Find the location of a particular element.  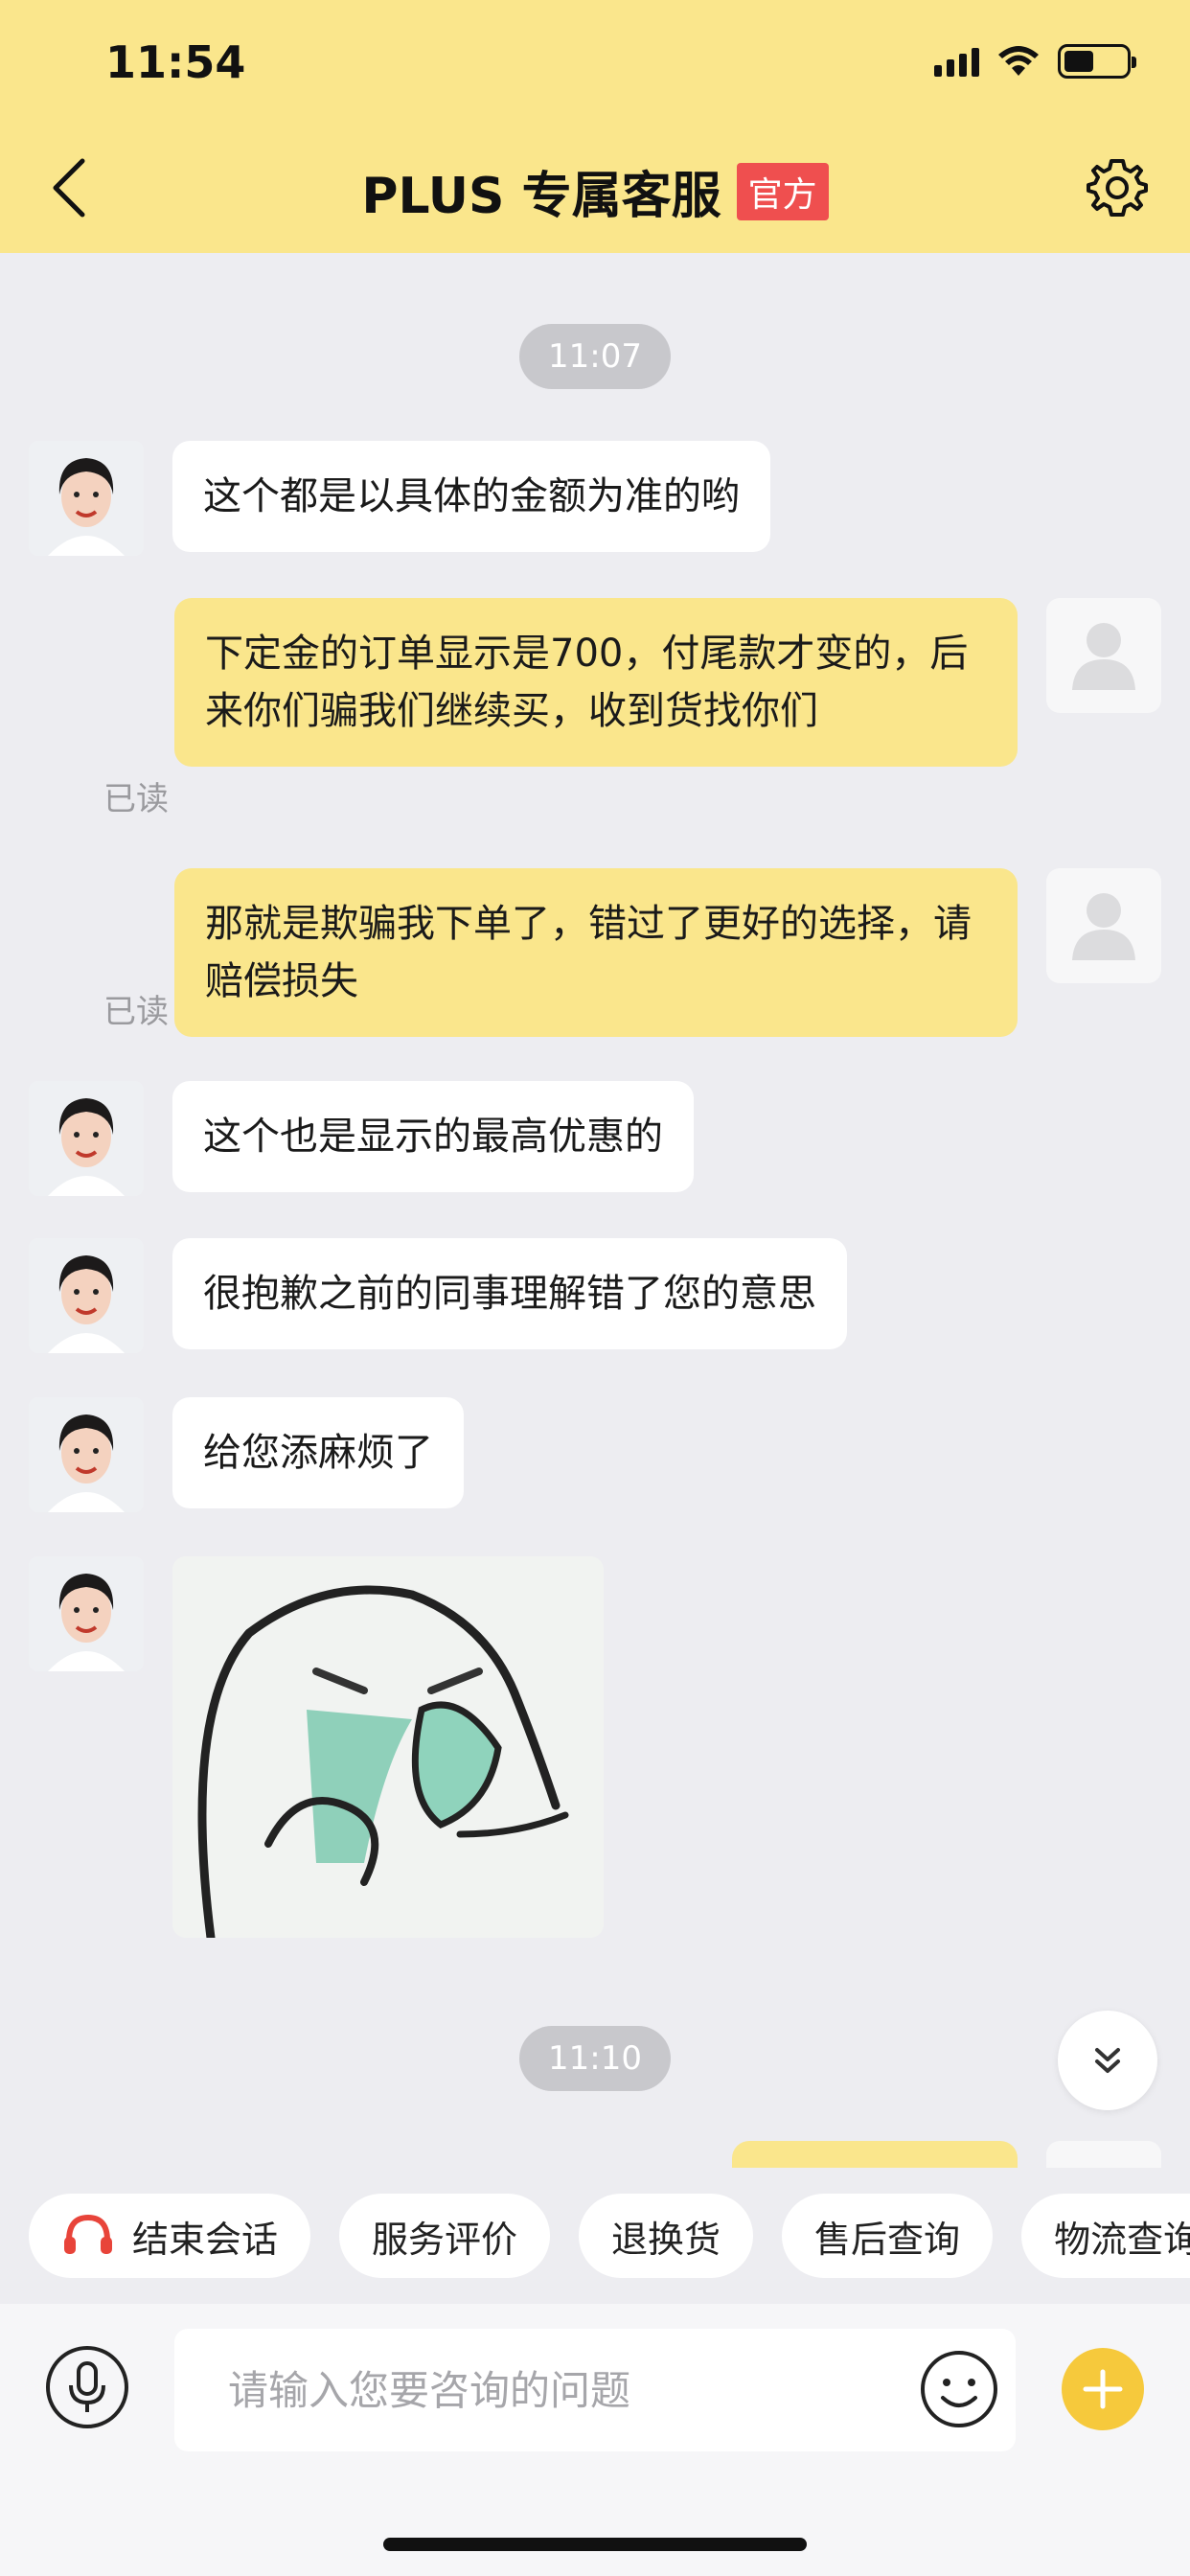

user-message-bubble: 那就是欺骗我下单了，错过了更好的选择，请赔偿损失 is located at coordinates (596, 952).